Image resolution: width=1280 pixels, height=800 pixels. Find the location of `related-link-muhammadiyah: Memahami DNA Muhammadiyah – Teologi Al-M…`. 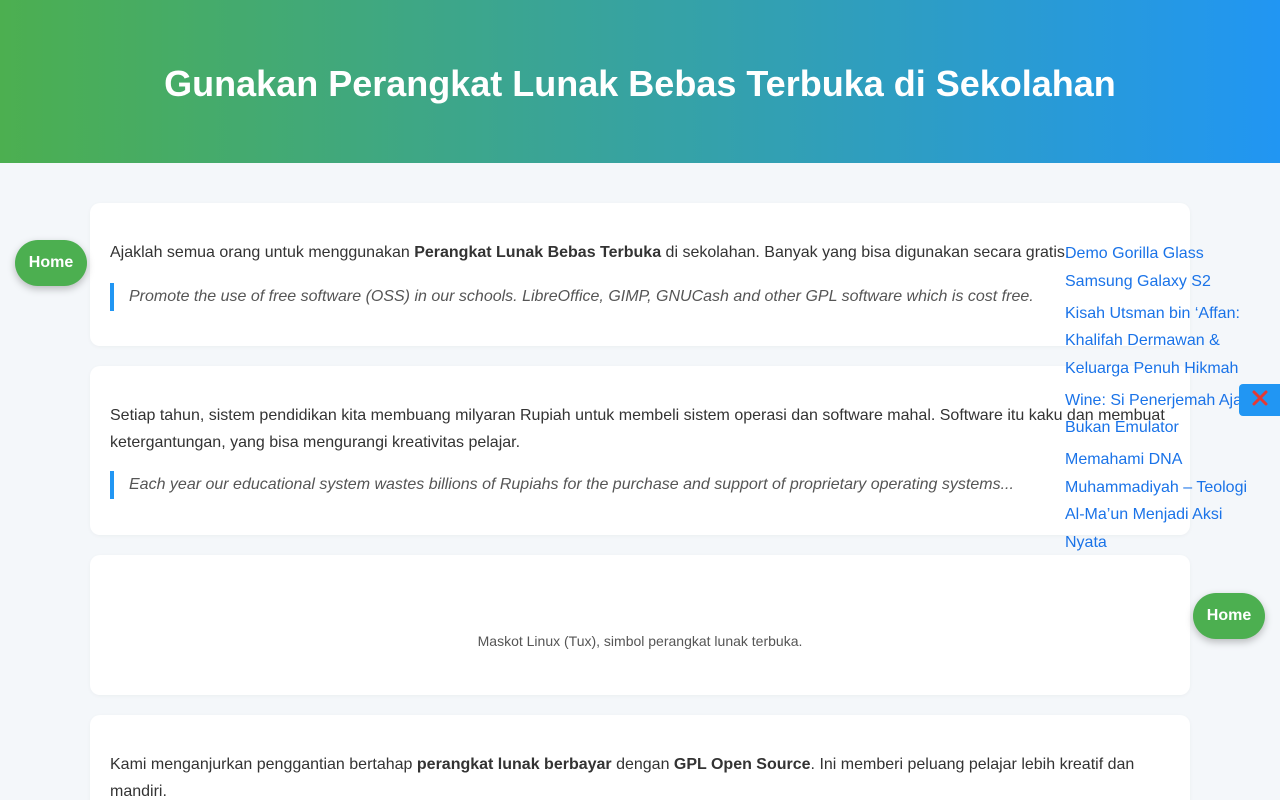

related-link-muhammadiyah: Memahami DNA Muhammadiyah – Teologi Al-M… is located at coordinates (1165, 501).